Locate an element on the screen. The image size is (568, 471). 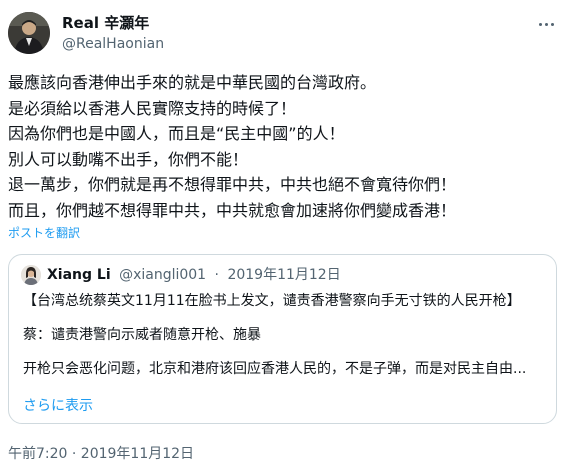
quote-header: Xiang Li @xiangli001 · 2019年11月12日 is located at coordinates (194, 275).